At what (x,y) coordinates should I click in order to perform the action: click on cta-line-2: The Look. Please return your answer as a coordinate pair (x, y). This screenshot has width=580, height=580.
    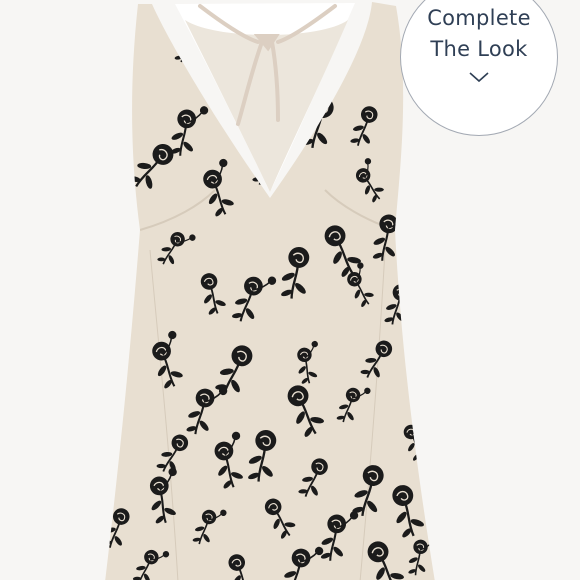
    Looking at the image, I should click on (479, 49).